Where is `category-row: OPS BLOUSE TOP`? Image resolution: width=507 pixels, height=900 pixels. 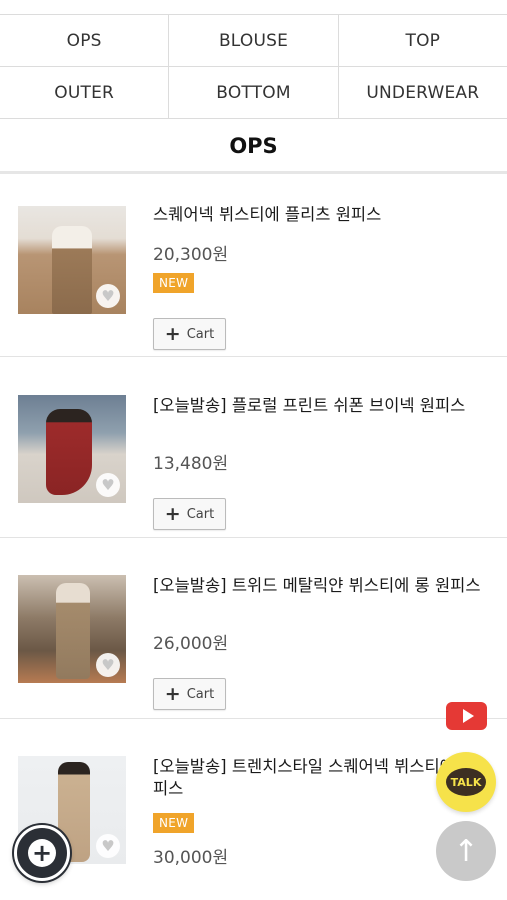
category-row: OPS BLOUSE TOP is located at coordinates (253, 41).